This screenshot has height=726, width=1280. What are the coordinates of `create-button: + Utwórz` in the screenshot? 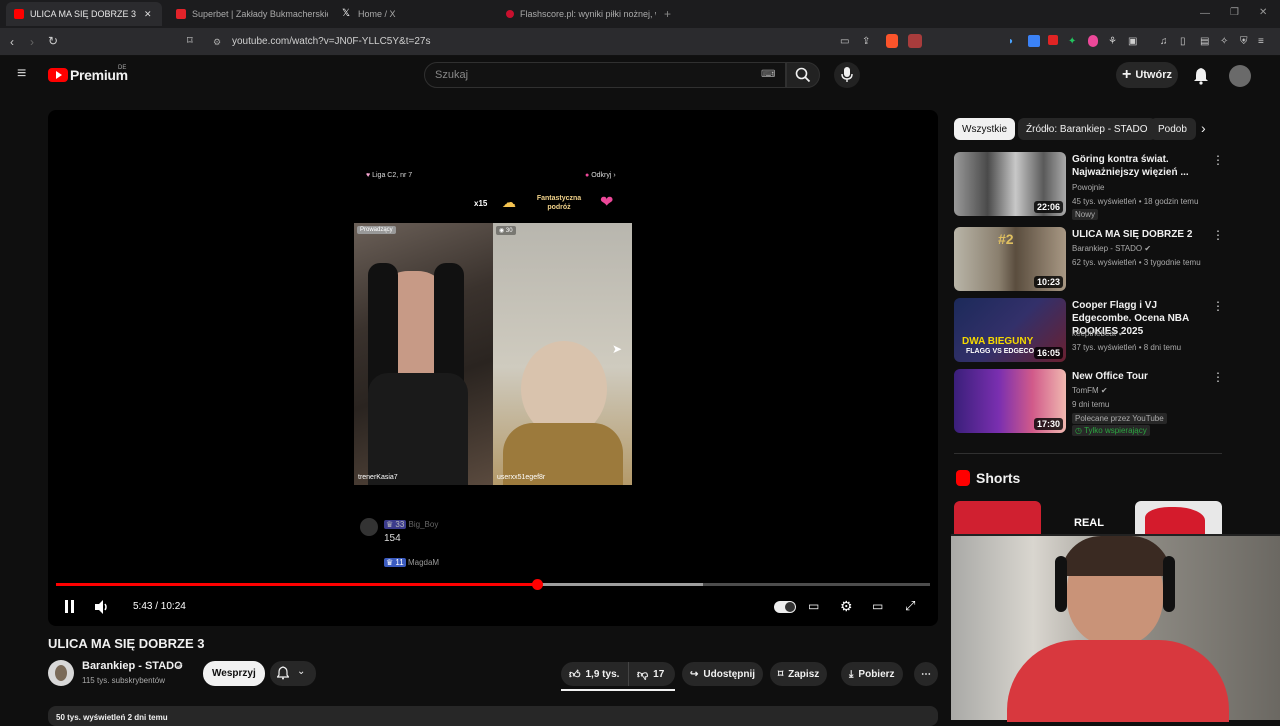 It's located at (1147, 75).